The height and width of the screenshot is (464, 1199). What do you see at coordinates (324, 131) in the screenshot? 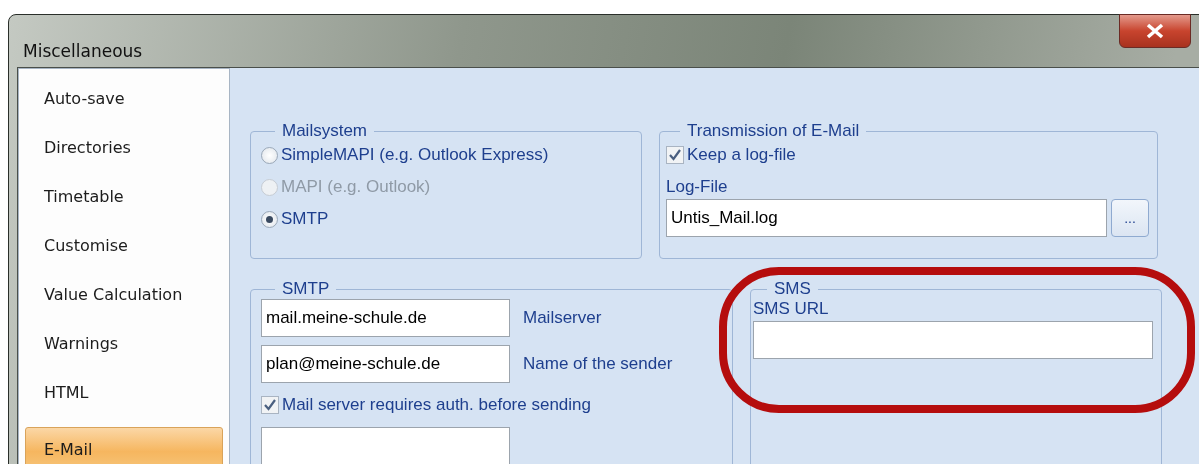
I see `group-title: Mailsystem` at bounding box center [324, 131].